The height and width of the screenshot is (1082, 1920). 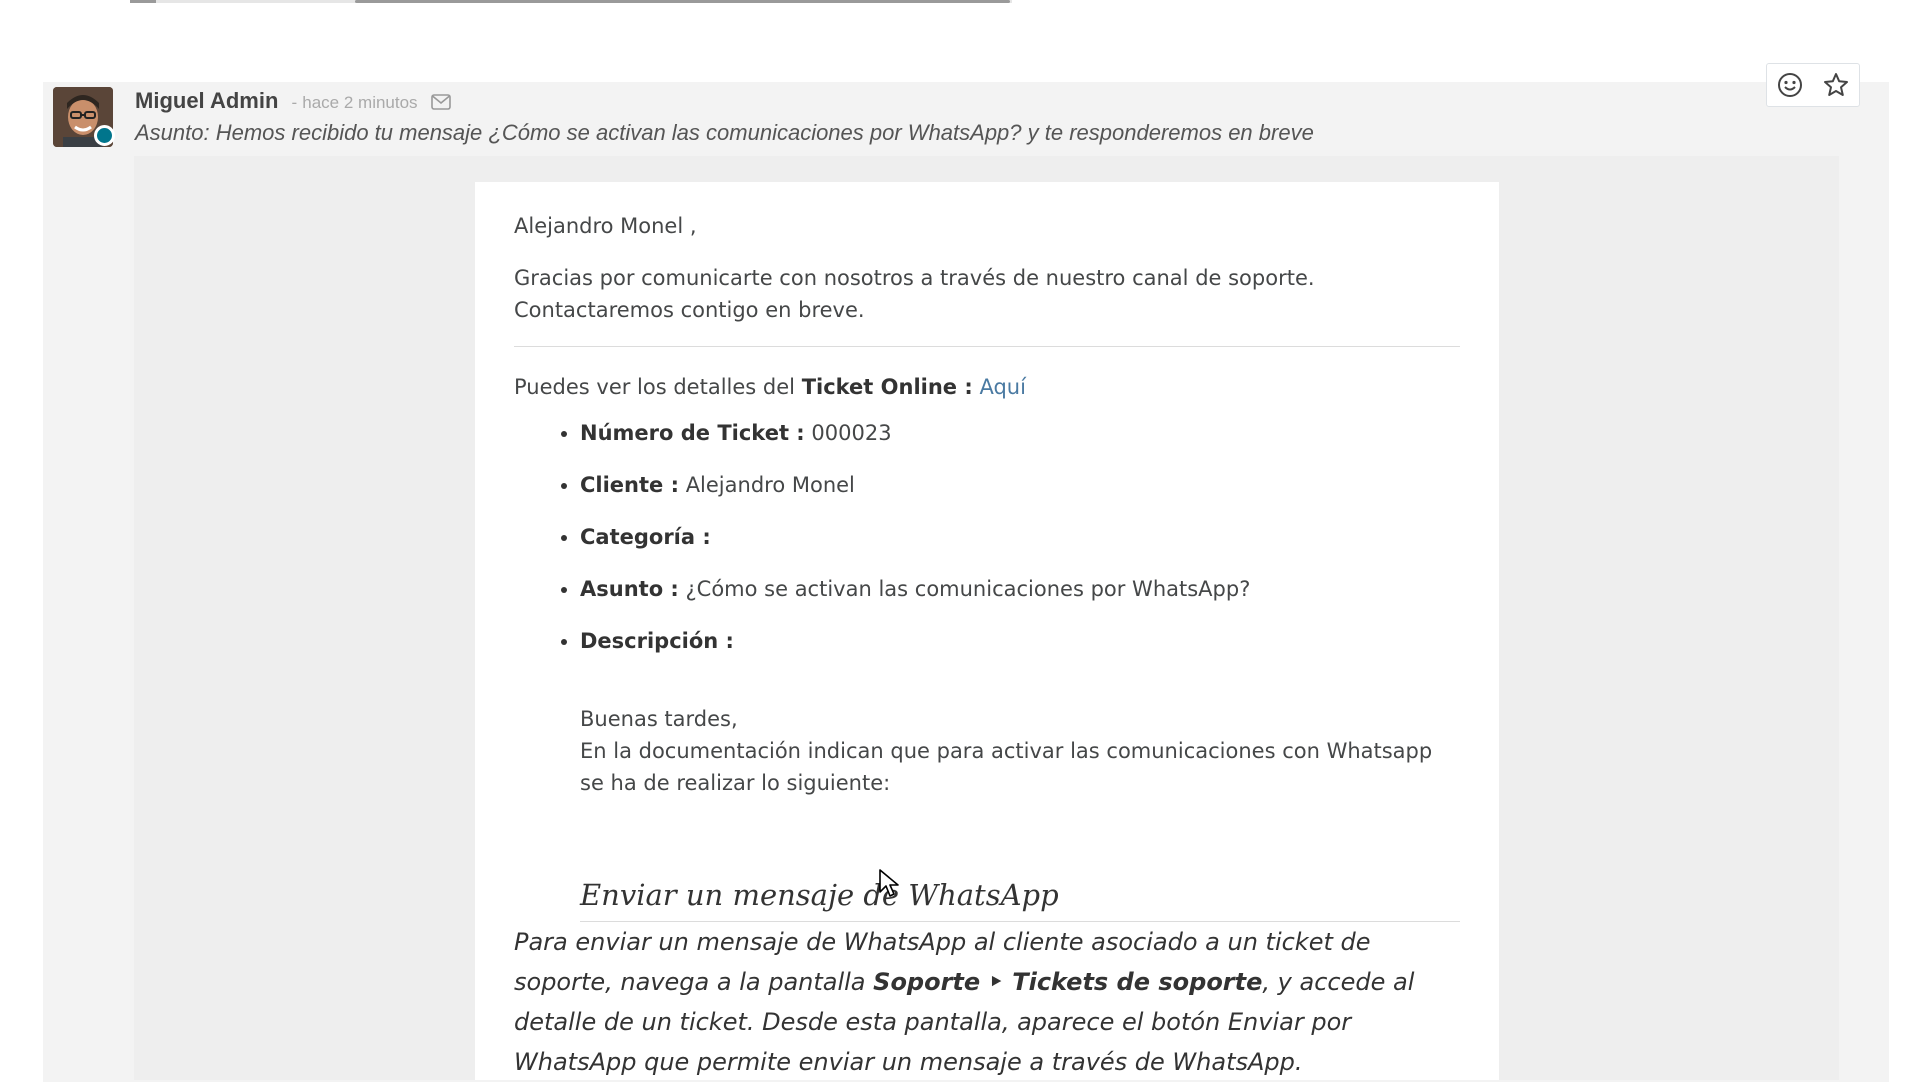 I want to click on detail-label: Descripción :, so click(x=657, y=641).